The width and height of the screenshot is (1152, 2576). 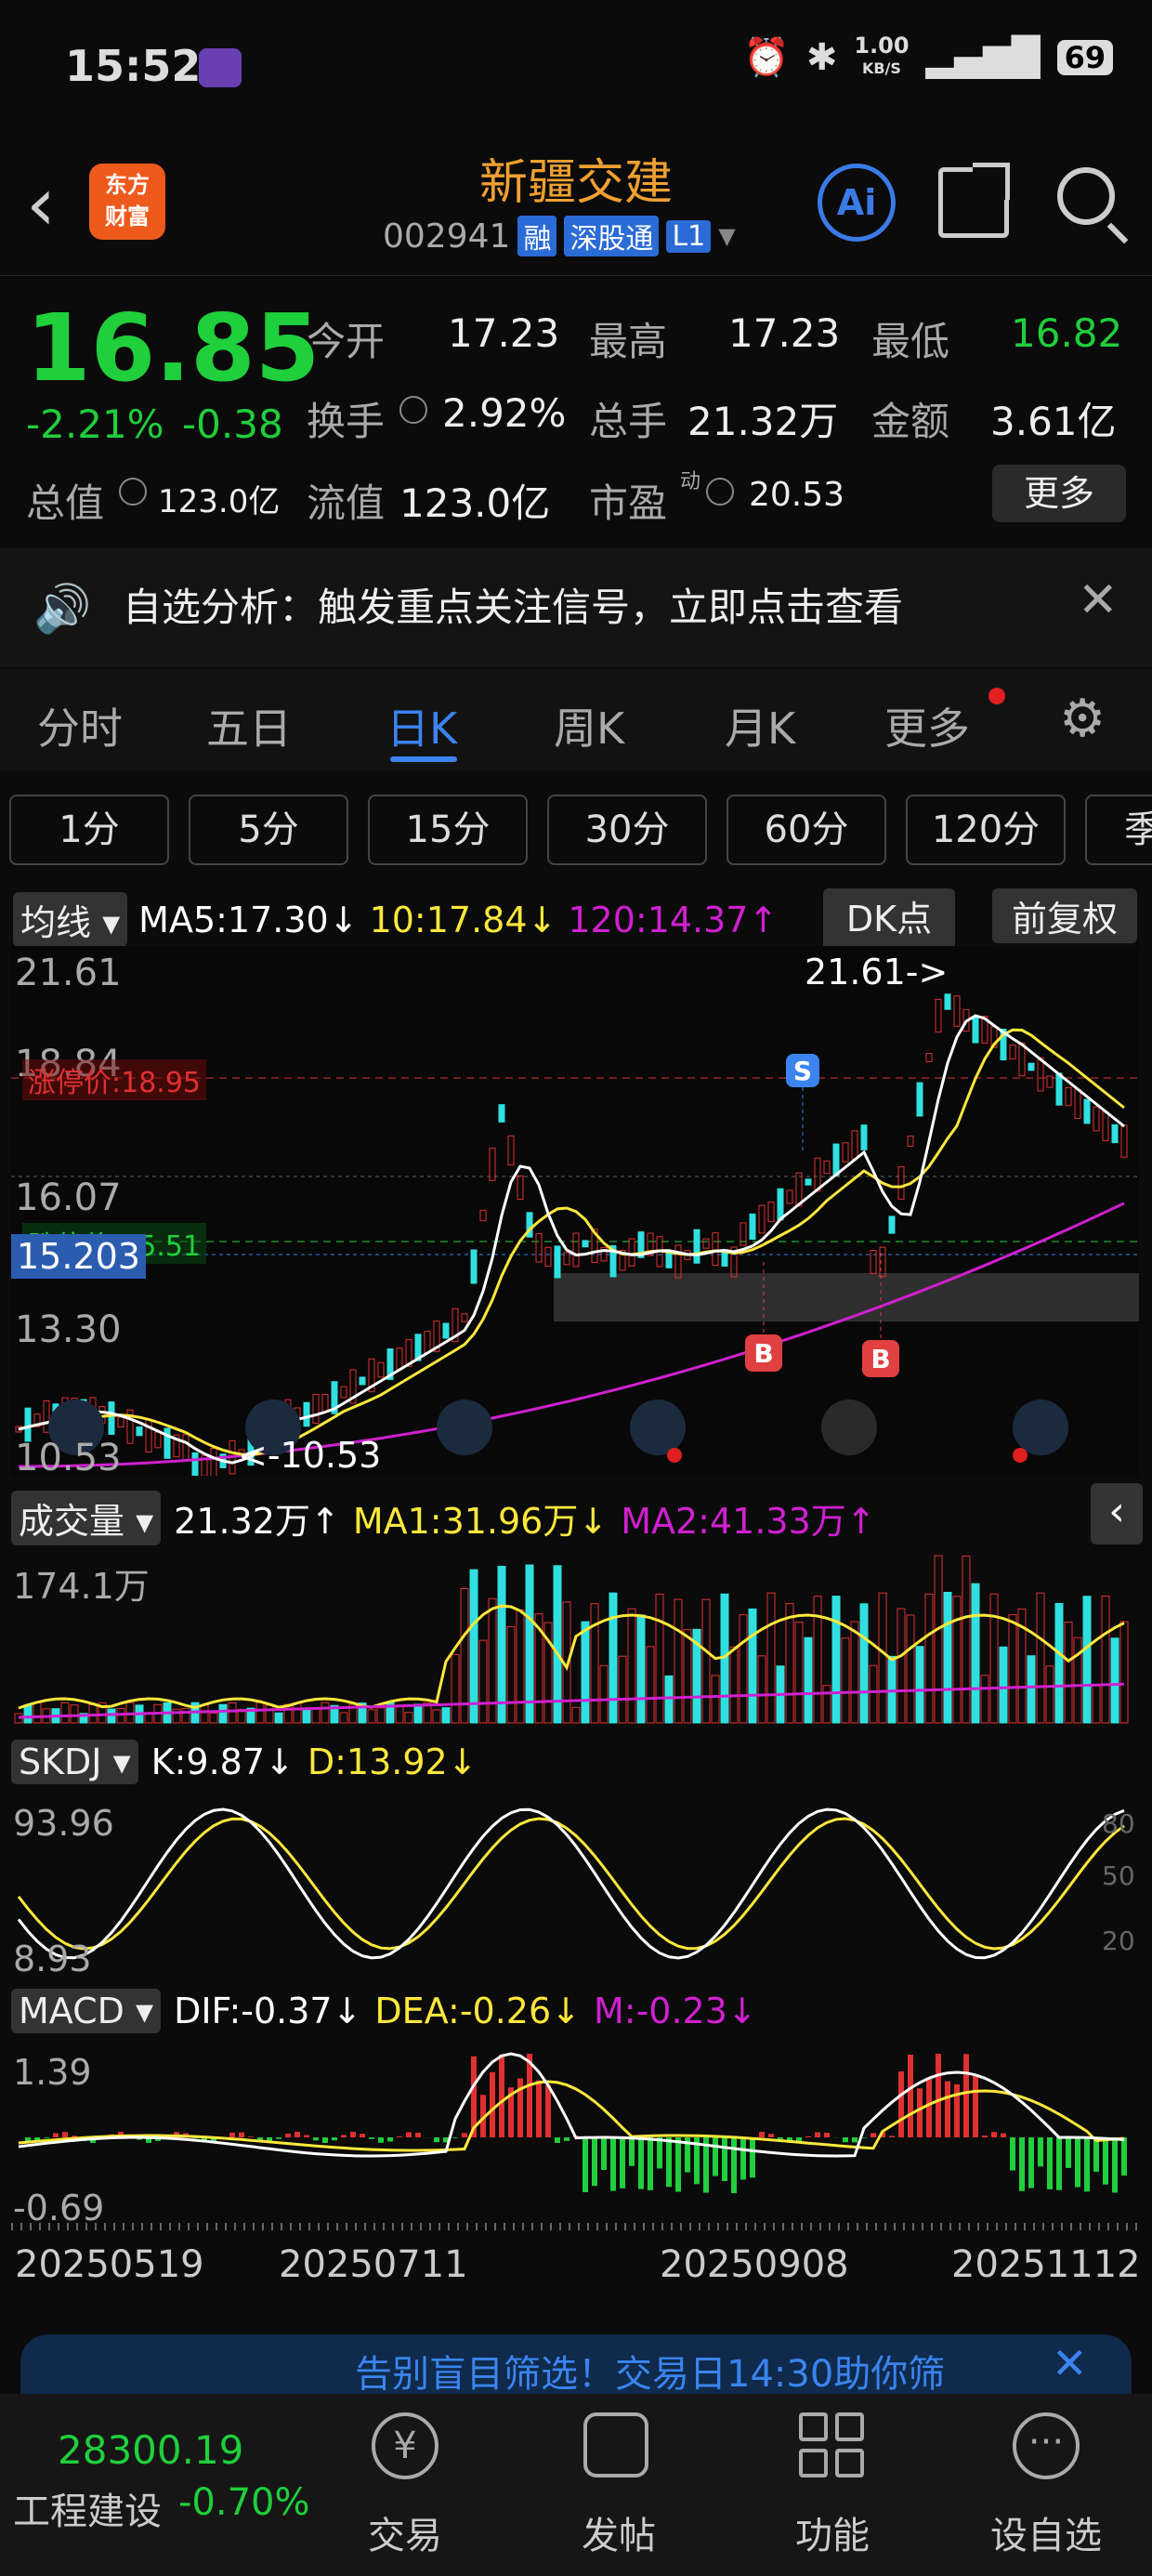 I want to click on ai-button: Ai, so click(x=857, y=203).